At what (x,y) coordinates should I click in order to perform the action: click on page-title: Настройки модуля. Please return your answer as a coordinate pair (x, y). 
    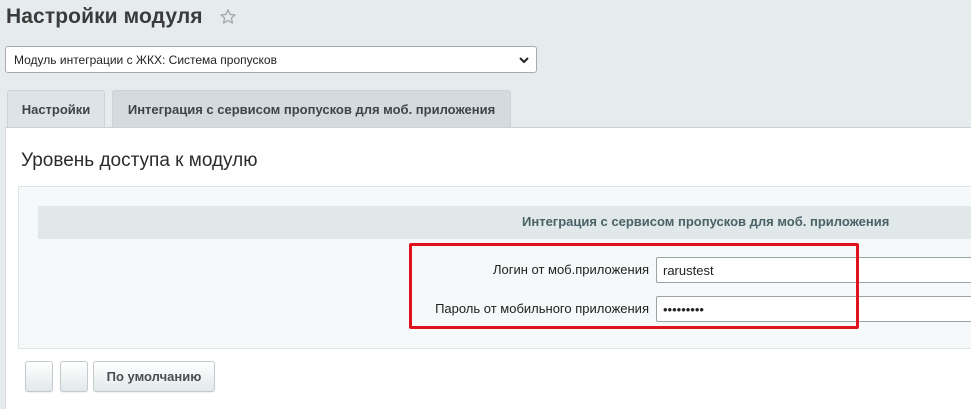
    Looking at the image, I should click on (104, 16).